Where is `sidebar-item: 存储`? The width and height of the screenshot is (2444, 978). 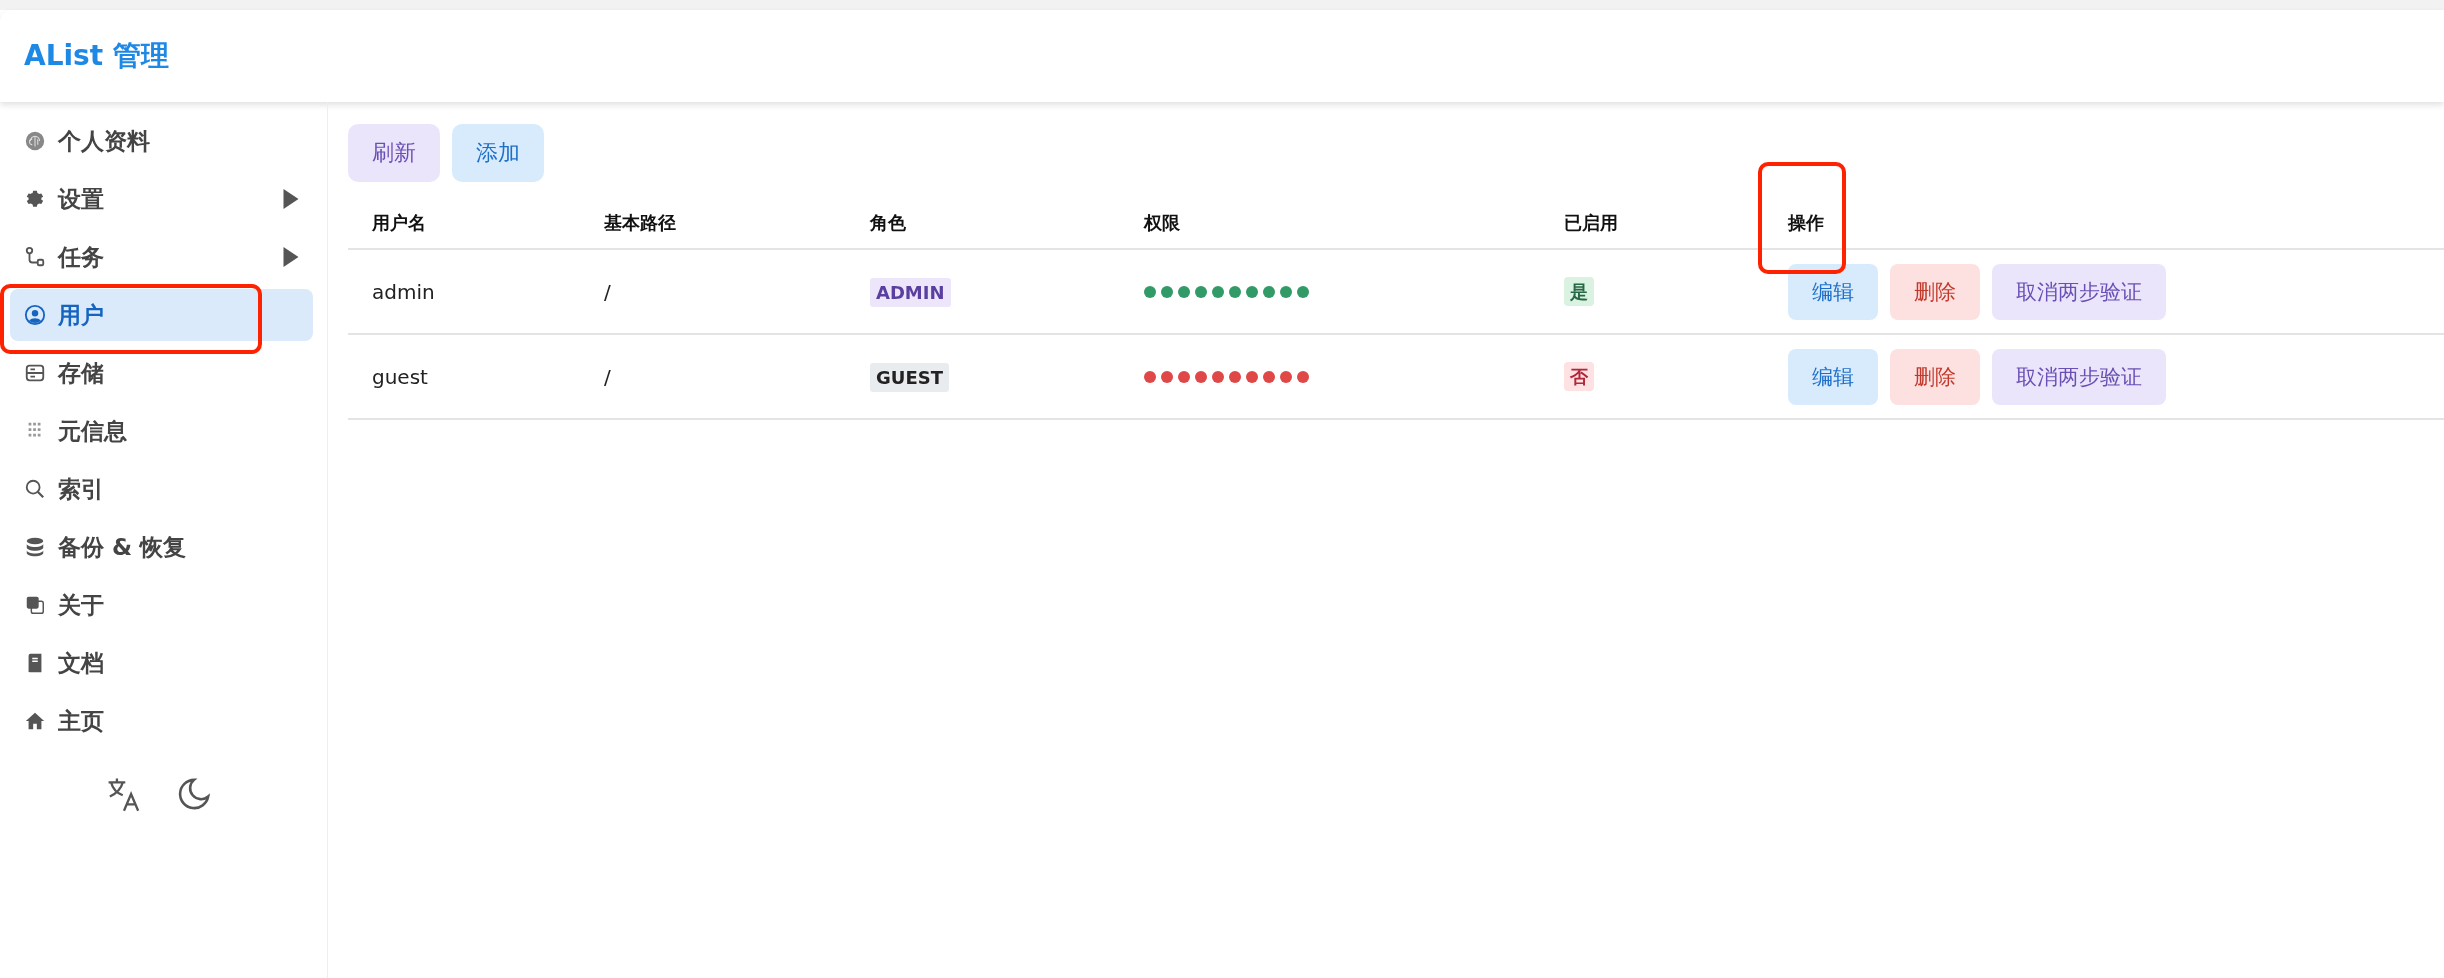 sidebar-item: 存储 is located at coordinates (161, 373).